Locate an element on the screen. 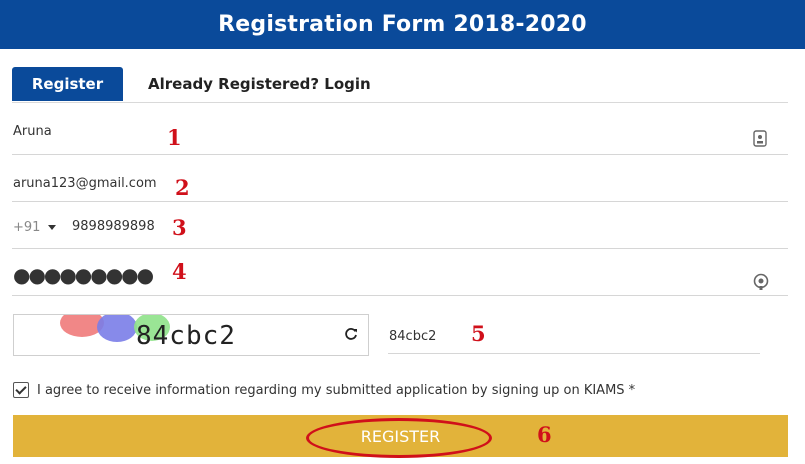 Image resolution: width=805 pixels, height=464 pixels. register-button: REGISTER is located at coordinates (400, 436).